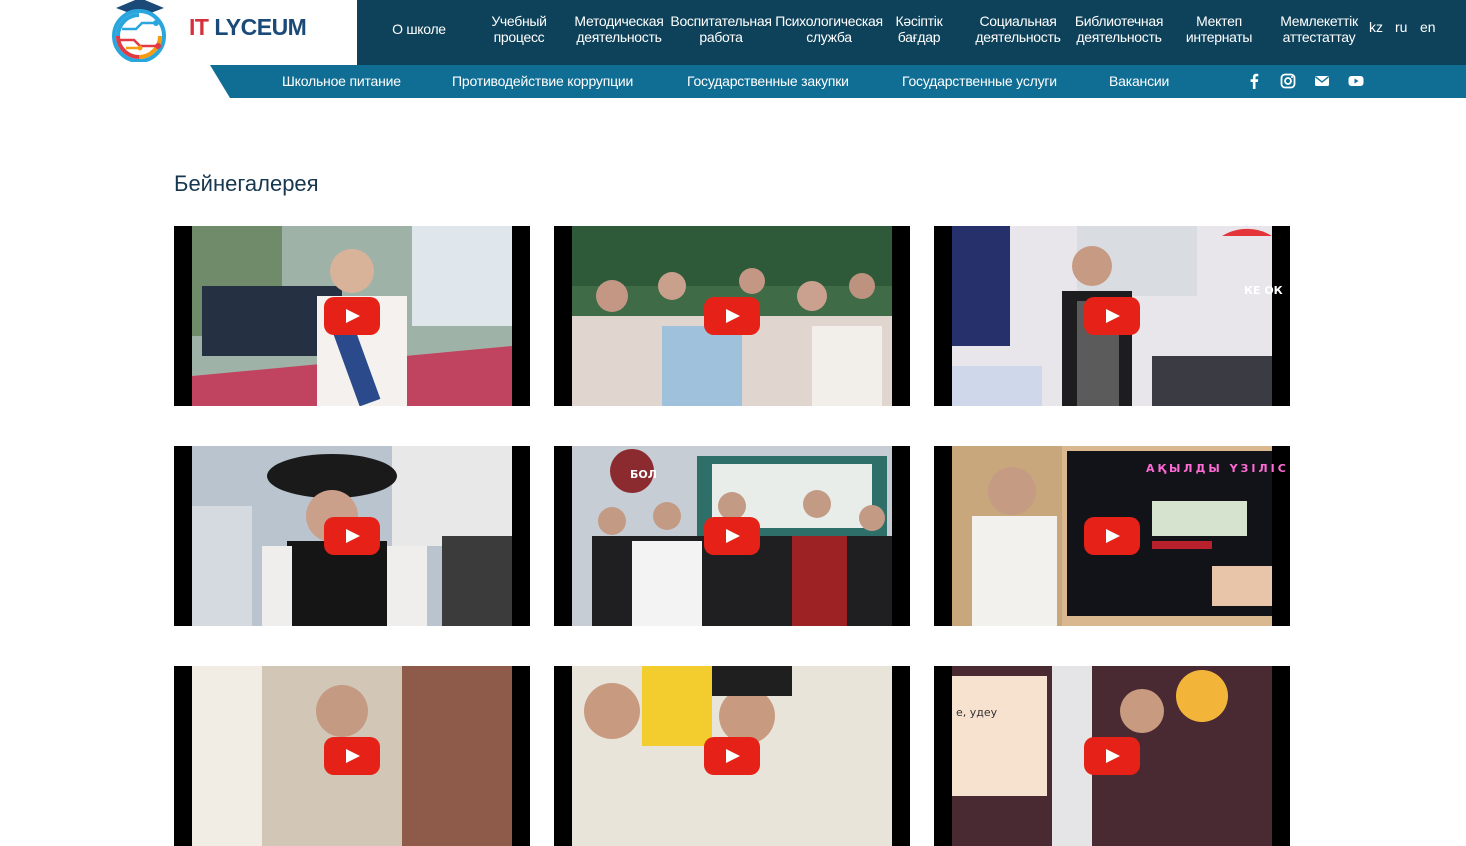 The height and width of the screenshot is (846, 1466). Describe the element at coordinates (643, 474) in the screenshot. I see `thumbnail-caption: БОЛ` at that location.